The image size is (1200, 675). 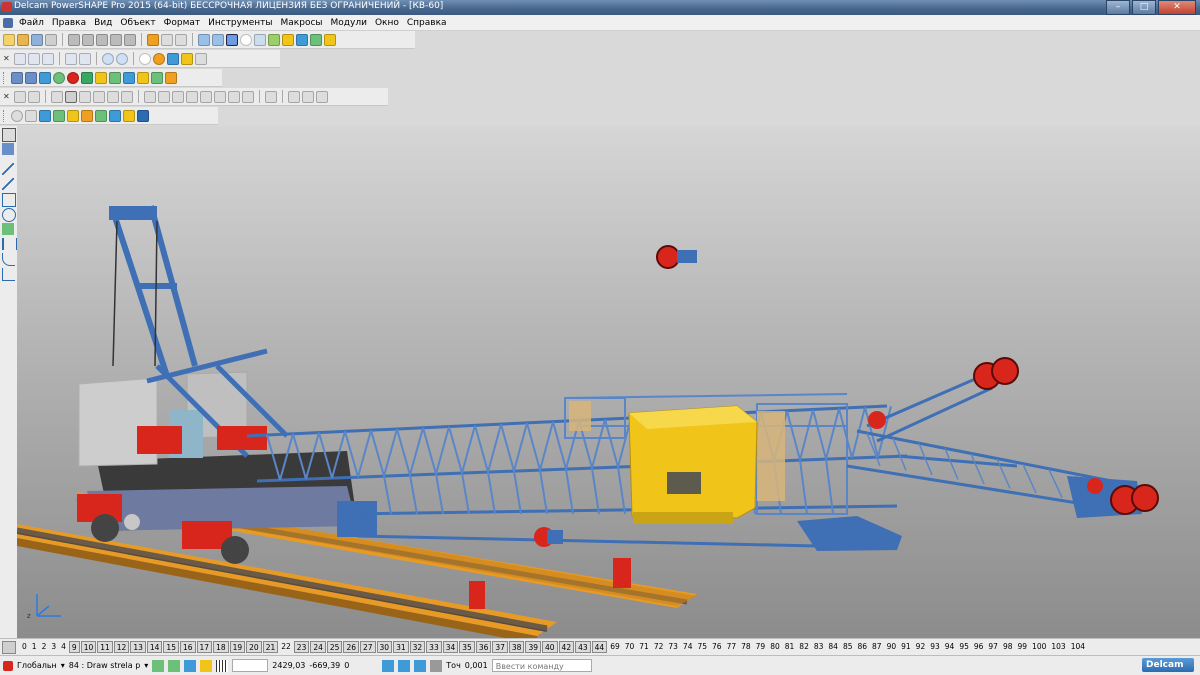 I want to click on level-button: 4, so click(x=63, y=647).